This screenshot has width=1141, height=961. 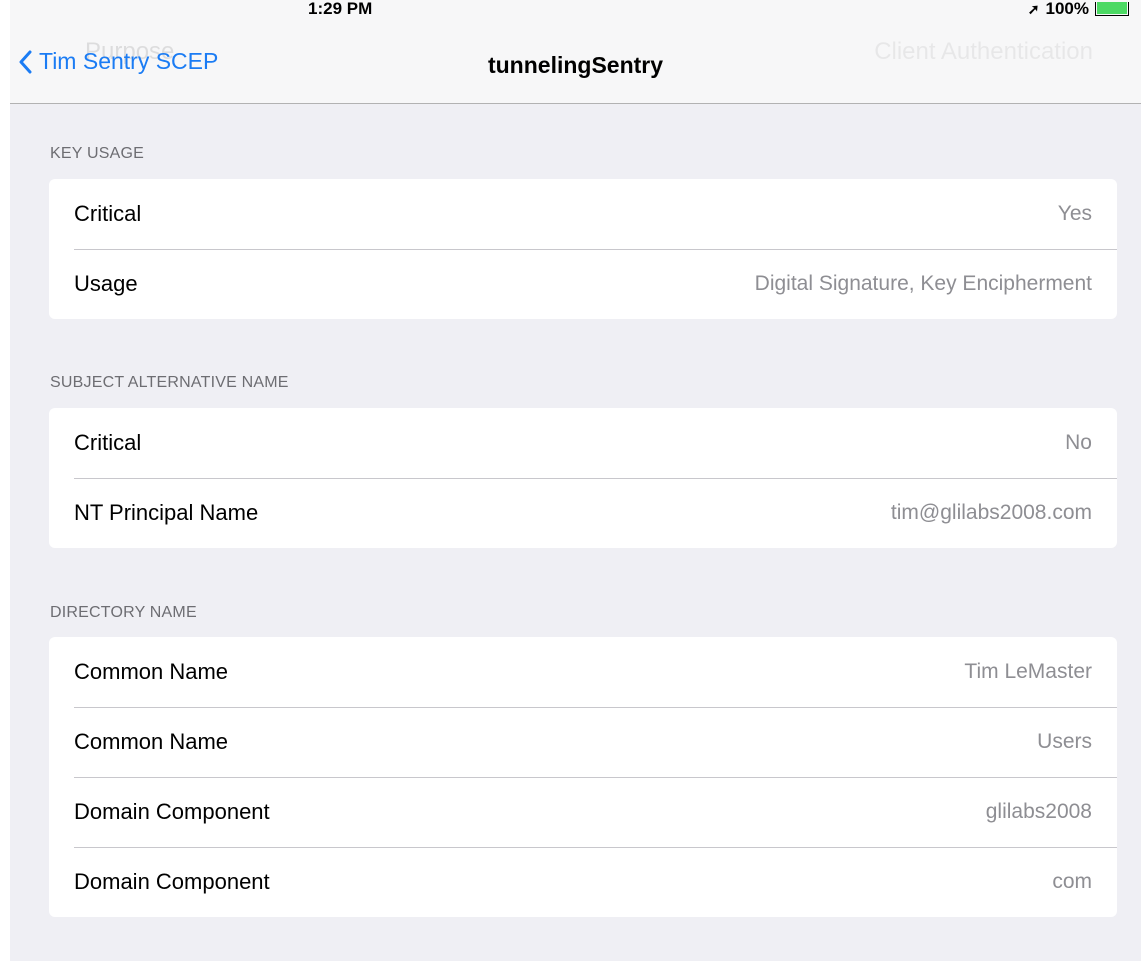 I want to click on location-arrow-icon: ➚, so click(x=1033, y=9).